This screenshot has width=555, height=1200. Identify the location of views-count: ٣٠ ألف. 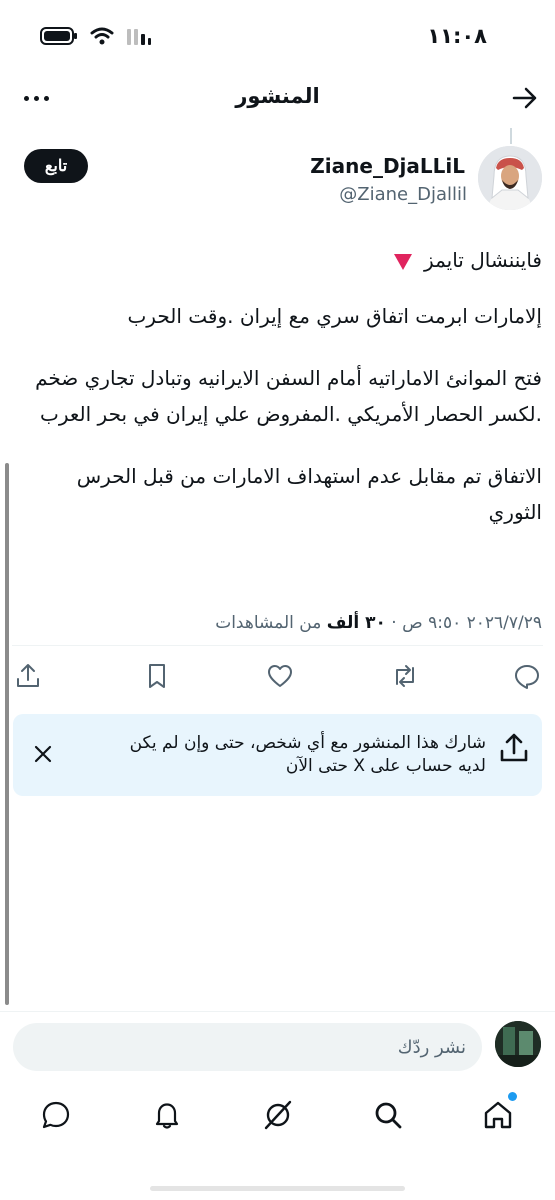
(356, 623).